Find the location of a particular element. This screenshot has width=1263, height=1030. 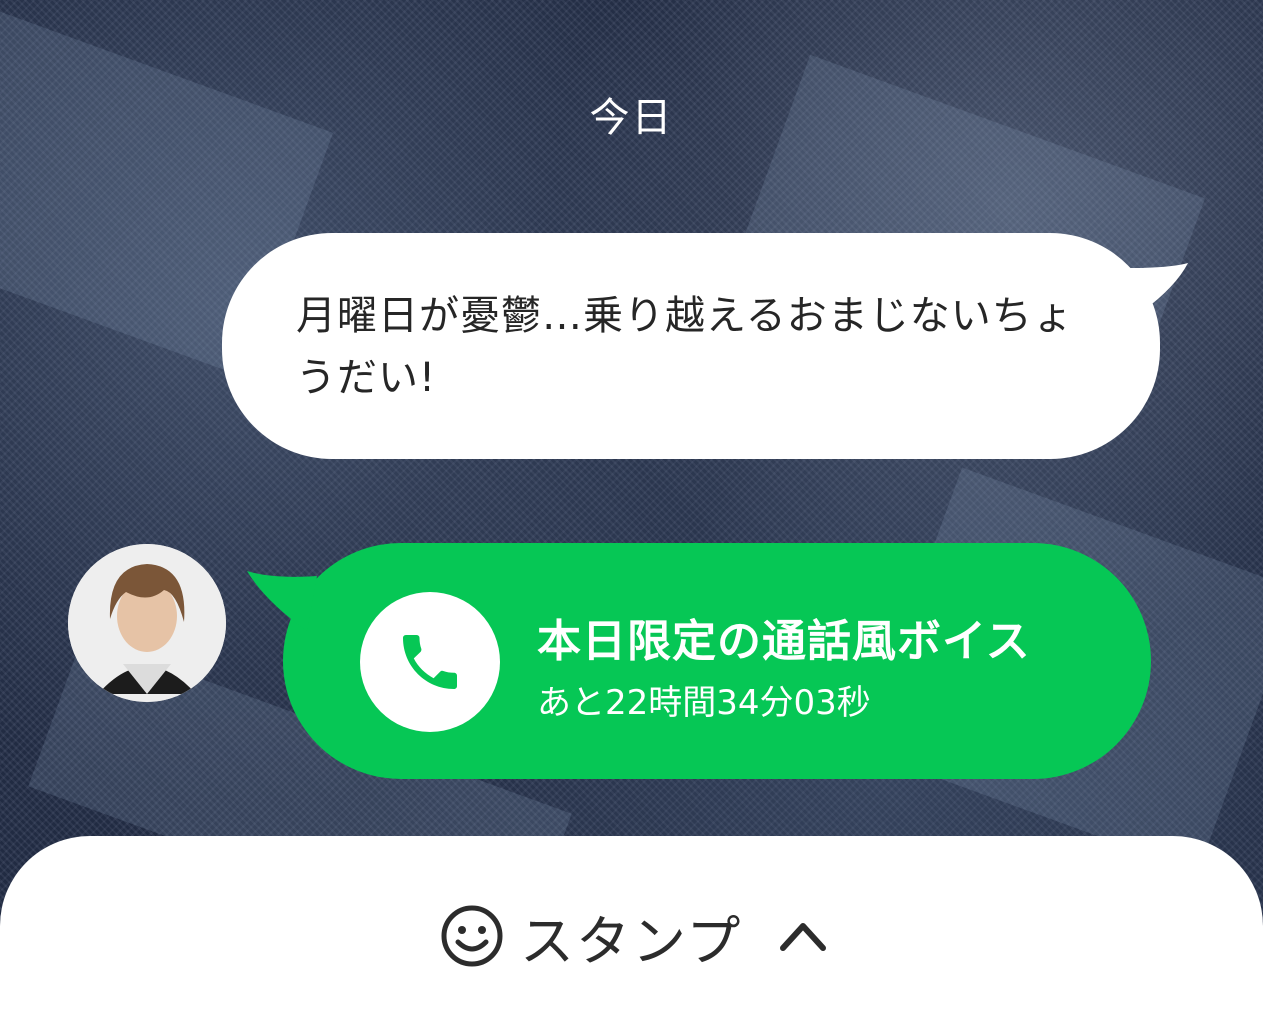

avatar is located at coordinates (147, 623).